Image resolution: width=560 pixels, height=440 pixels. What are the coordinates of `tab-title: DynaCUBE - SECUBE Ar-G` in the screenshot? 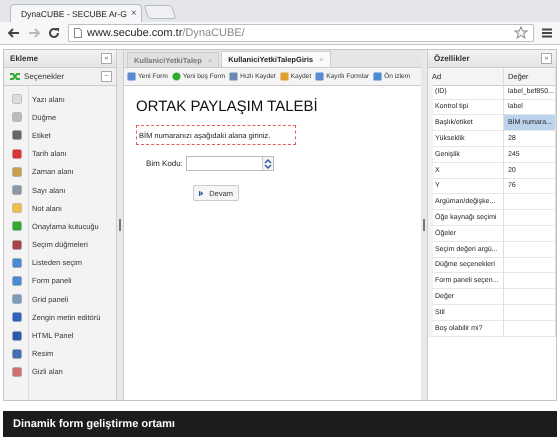 It's located at (74, 13).